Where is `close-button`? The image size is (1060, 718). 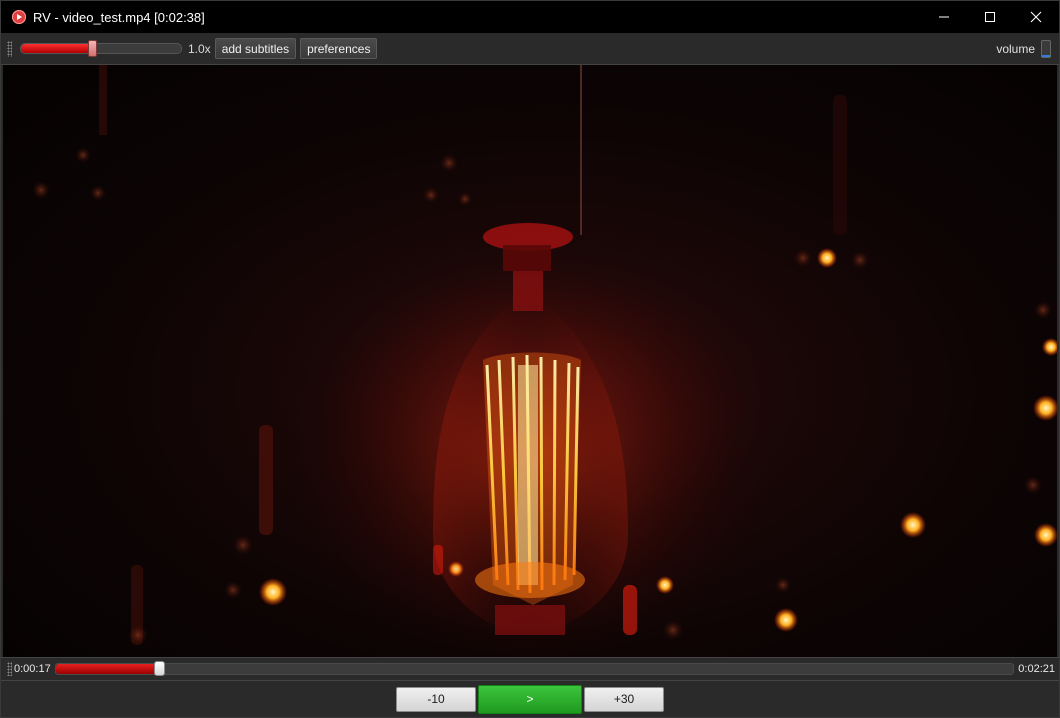 close-button is located at coordinates (1036, 17).